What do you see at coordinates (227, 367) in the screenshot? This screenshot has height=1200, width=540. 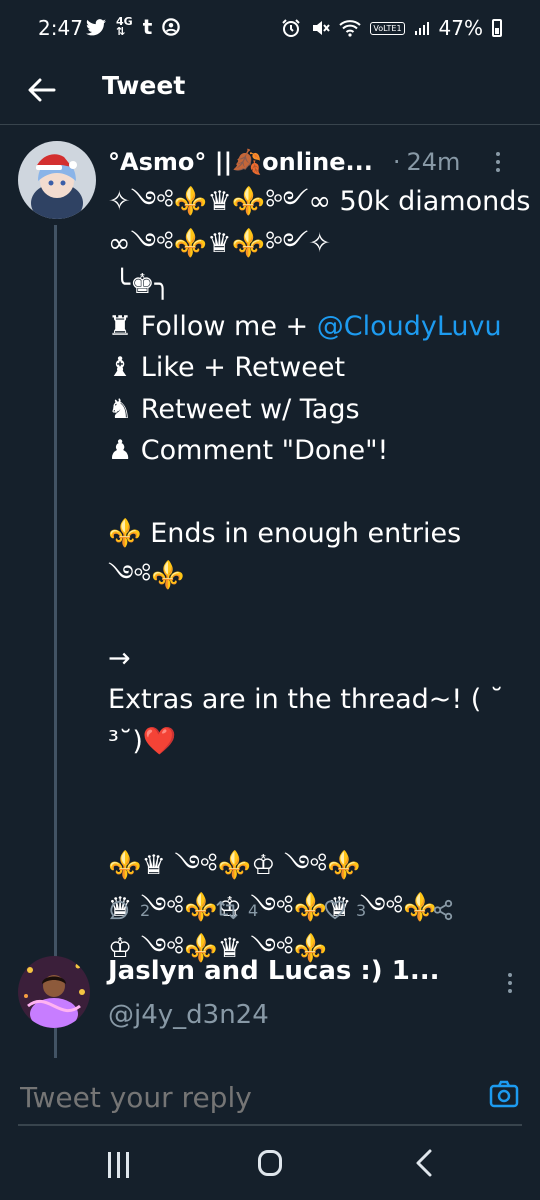 I see `tweet-line: ♝ Like + Retweet` at bounding box center [227, 367].